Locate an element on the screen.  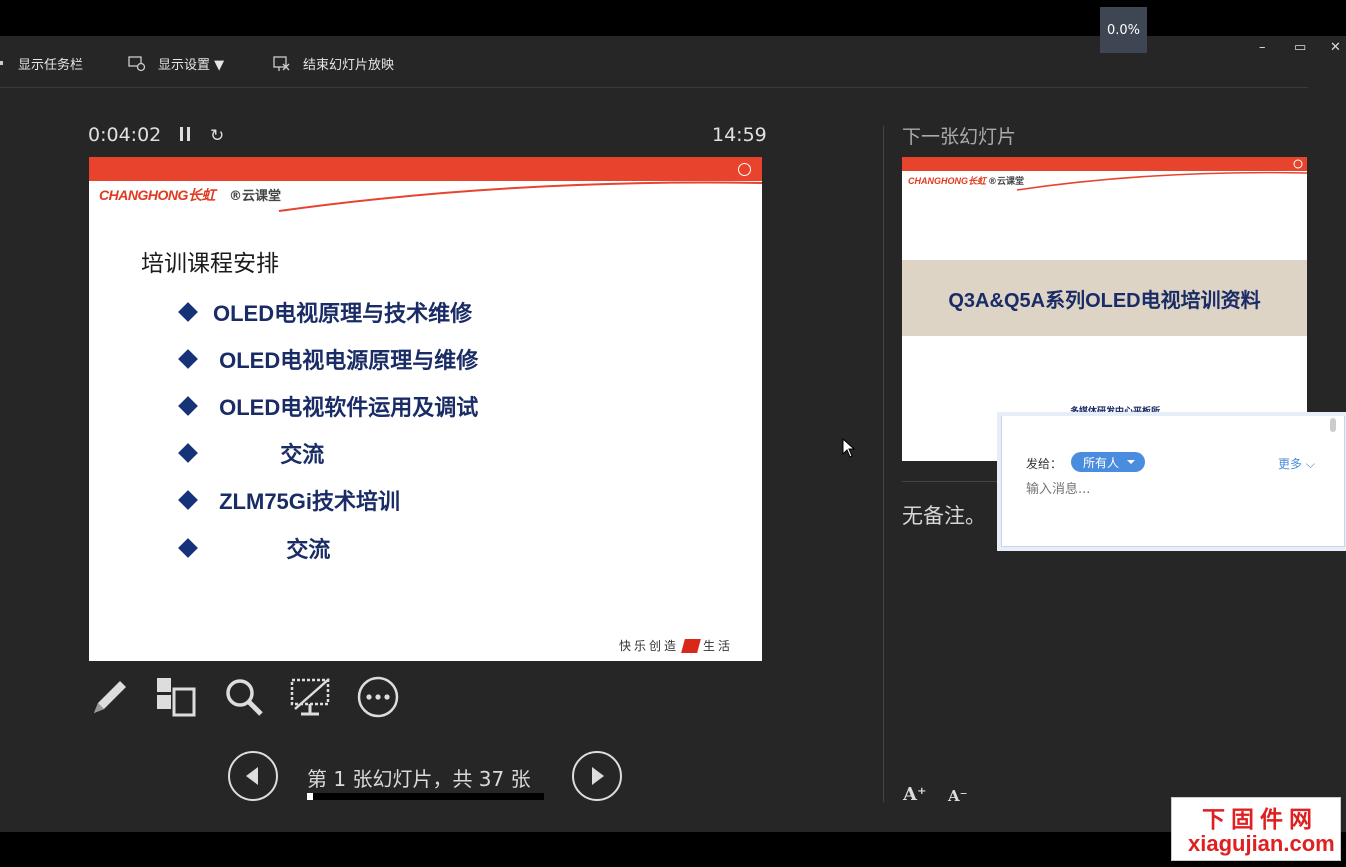
slide-nav-icon is located at coordinates (744, 169).